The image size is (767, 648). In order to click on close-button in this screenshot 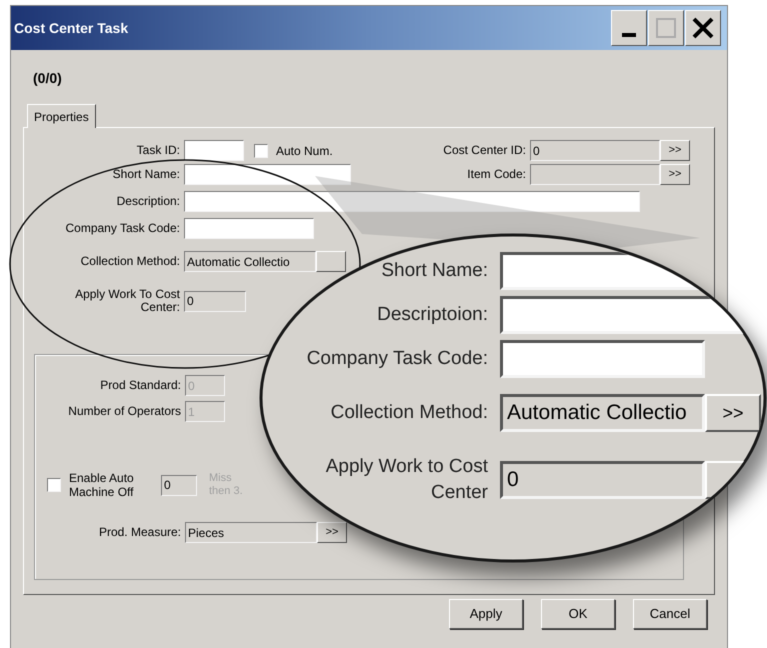, I will do `click(703, 28)`.